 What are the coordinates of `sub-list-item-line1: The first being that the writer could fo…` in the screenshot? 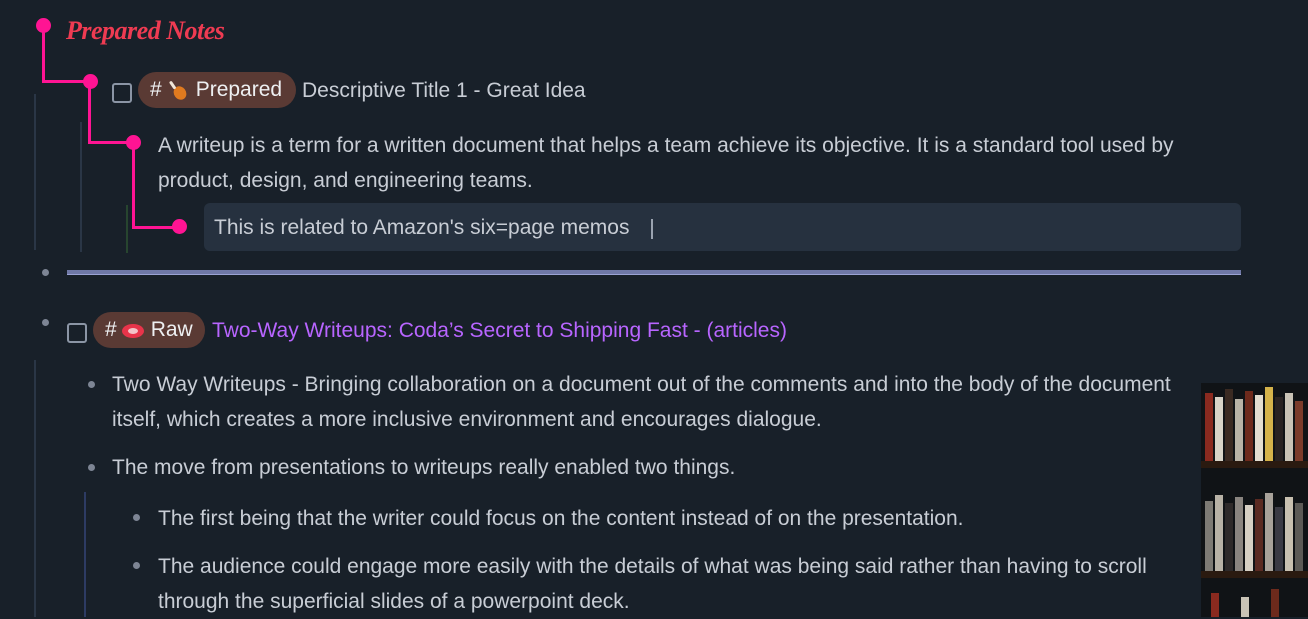 It's located at (561, 518).